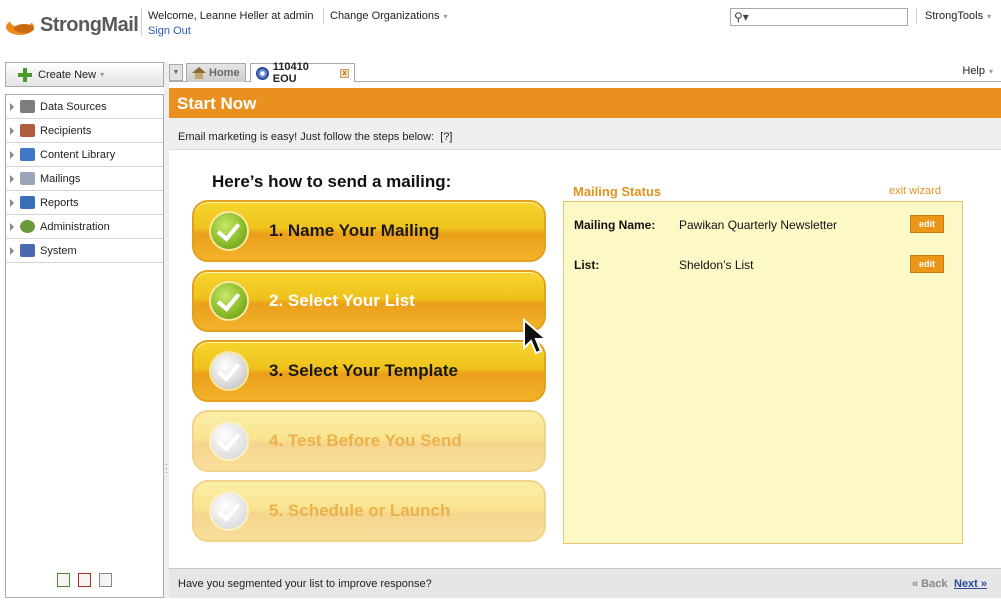  I want to click on step-name-mailing: 1. Name Your Mailing, so click(369, 231).